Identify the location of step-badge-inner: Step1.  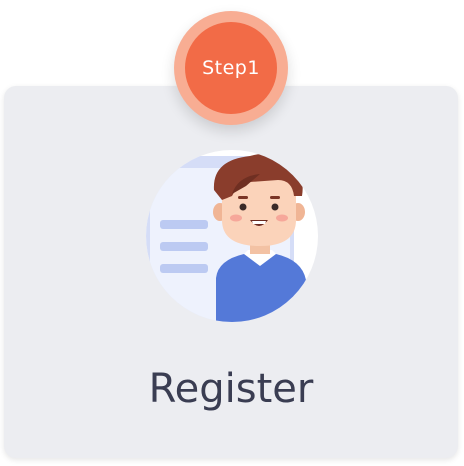
(231, 68).